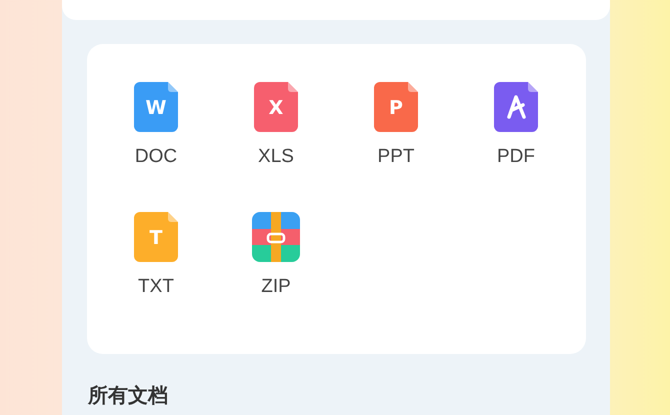 The width and height of the screenshot is (670, 415). Describe the element at coordinates (516, 157) in the screenshot. I see `file-type-label: PDF` at that location.